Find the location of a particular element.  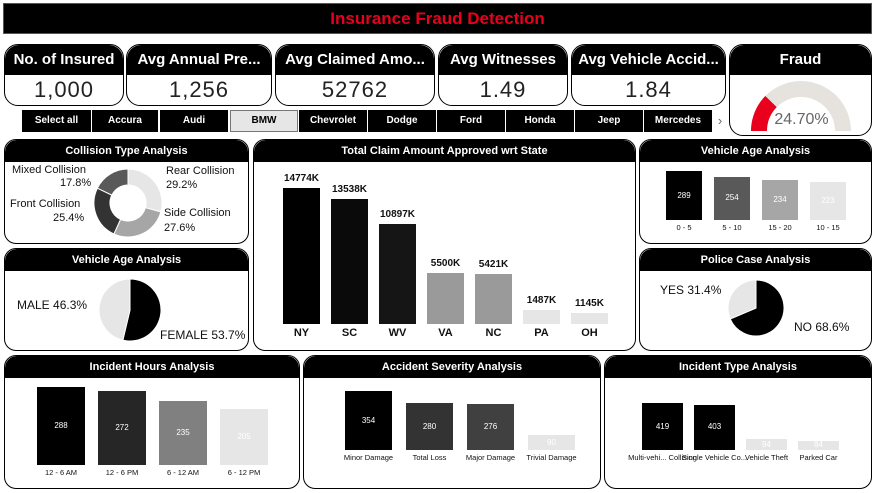

bar-value-label: 235 is located at coordinates (183, 433).